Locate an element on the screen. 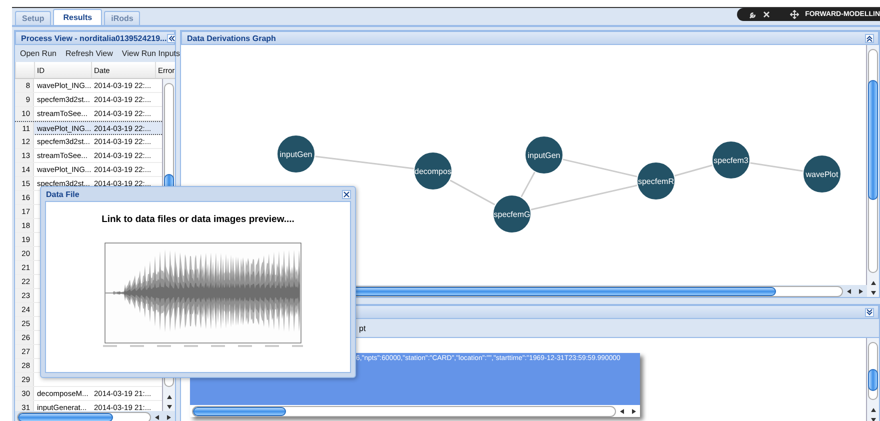 The width and height of the screenshot is (880, 421). graph-node: decompos is located at coordinates (433, 171).